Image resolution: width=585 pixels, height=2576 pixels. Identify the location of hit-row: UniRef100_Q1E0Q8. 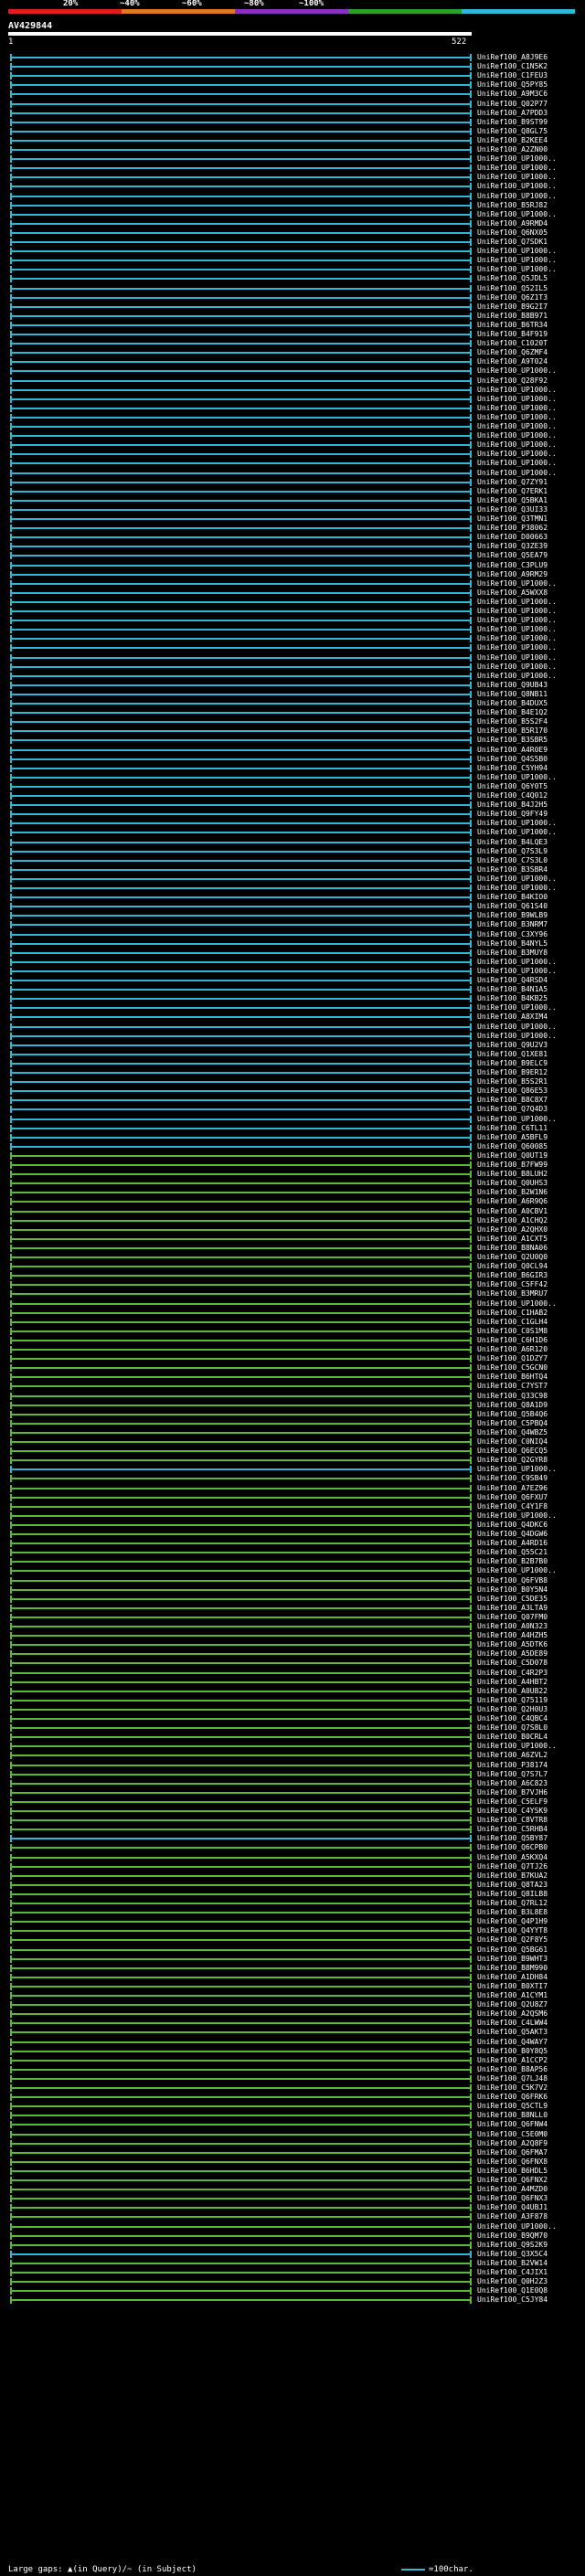
(293, 2290).